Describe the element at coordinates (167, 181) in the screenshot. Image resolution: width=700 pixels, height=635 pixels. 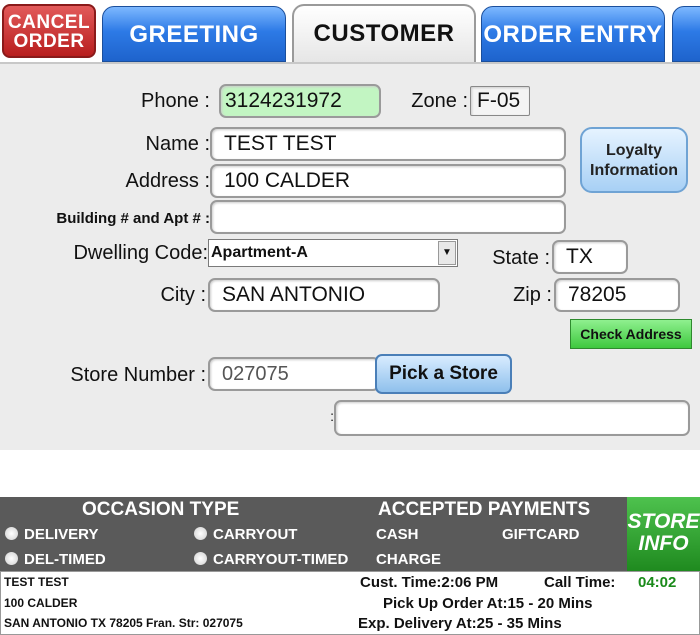
I see `address-label: Address :` at that location.